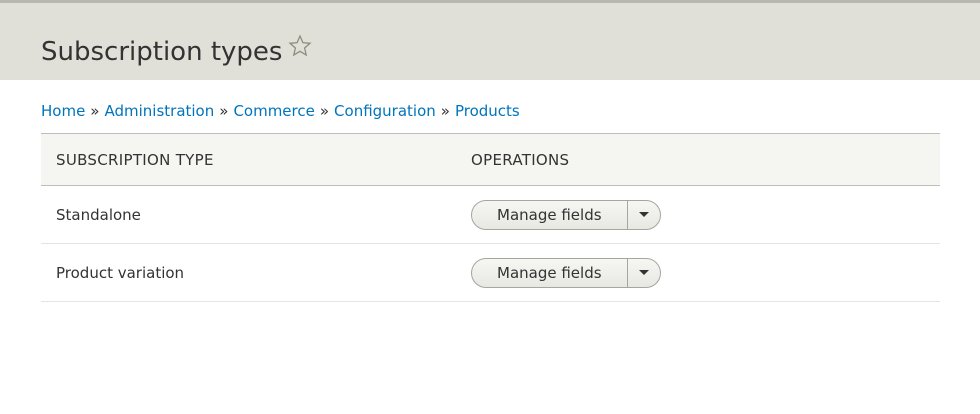  I want to click on breadcrumb-administration: Administration, so click(159, 111).